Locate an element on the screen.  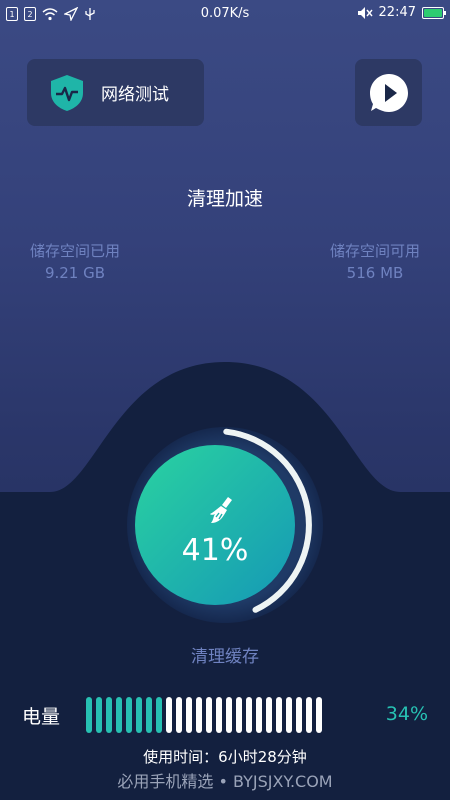
mute-icon is located at coordinates (365, 12).